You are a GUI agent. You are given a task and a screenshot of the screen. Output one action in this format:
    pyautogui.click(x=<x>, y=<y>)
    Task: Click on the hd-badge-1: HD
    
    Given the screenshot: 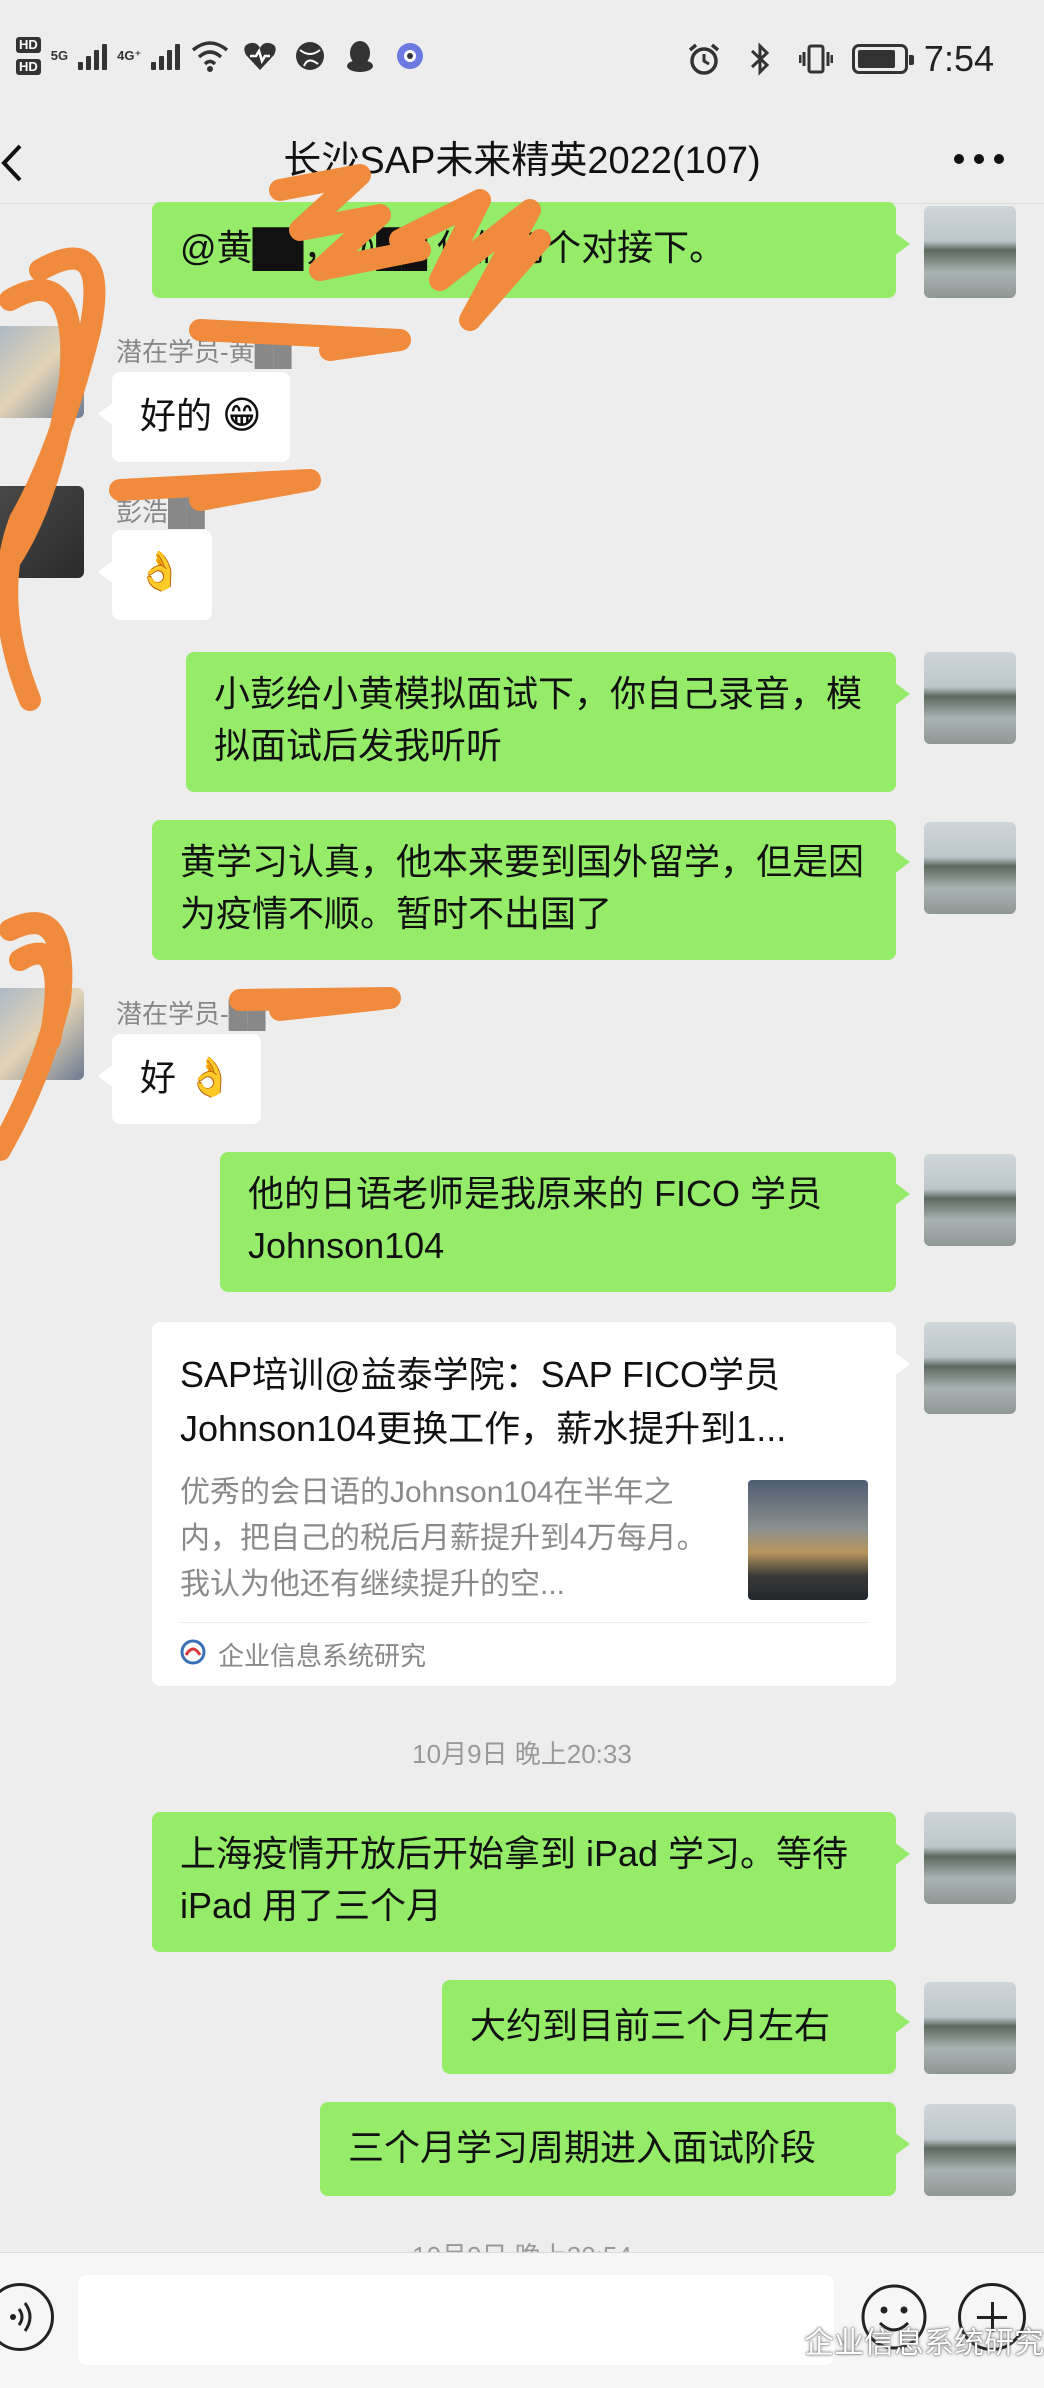 What is the action you would take?
    pyautogui.click(x=28, y=45)
    